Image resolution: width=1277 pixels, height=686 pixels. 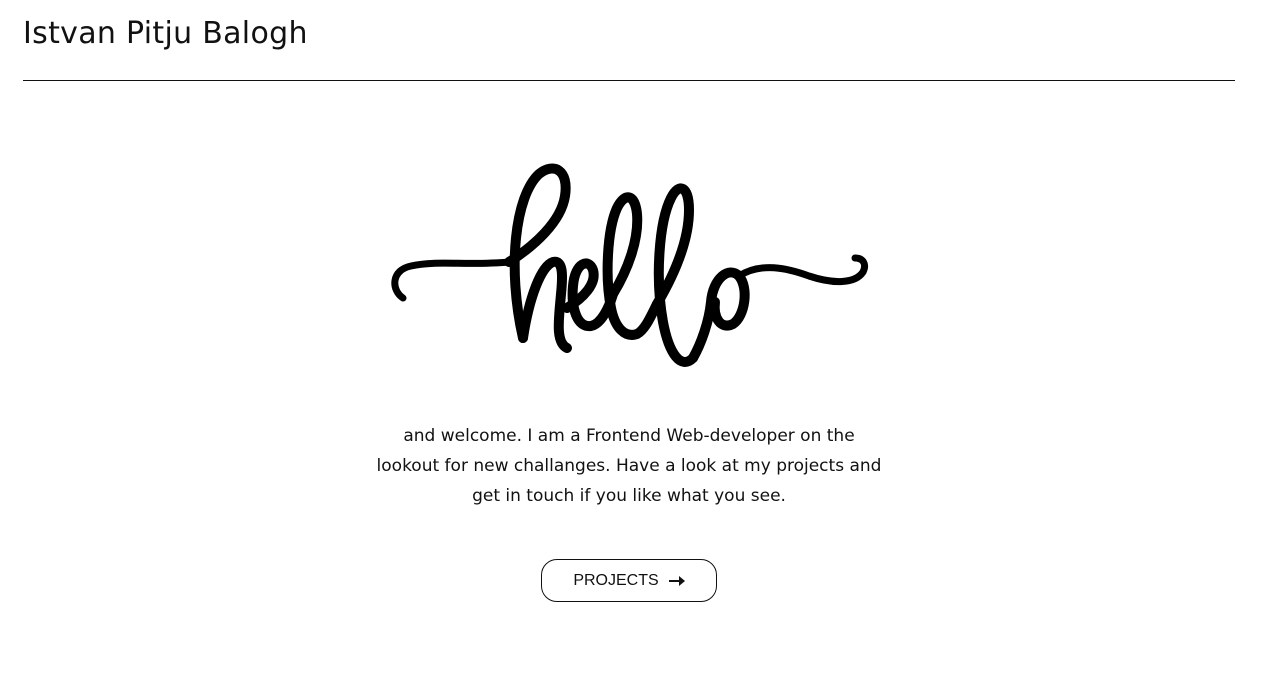 I want to click on left-swash, so click(x=452, y=280).